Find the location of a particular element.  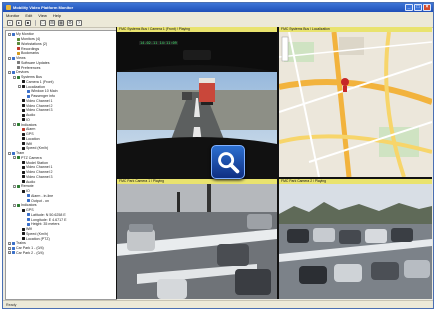

menu-help: Help is located at coordinates (57, 15).